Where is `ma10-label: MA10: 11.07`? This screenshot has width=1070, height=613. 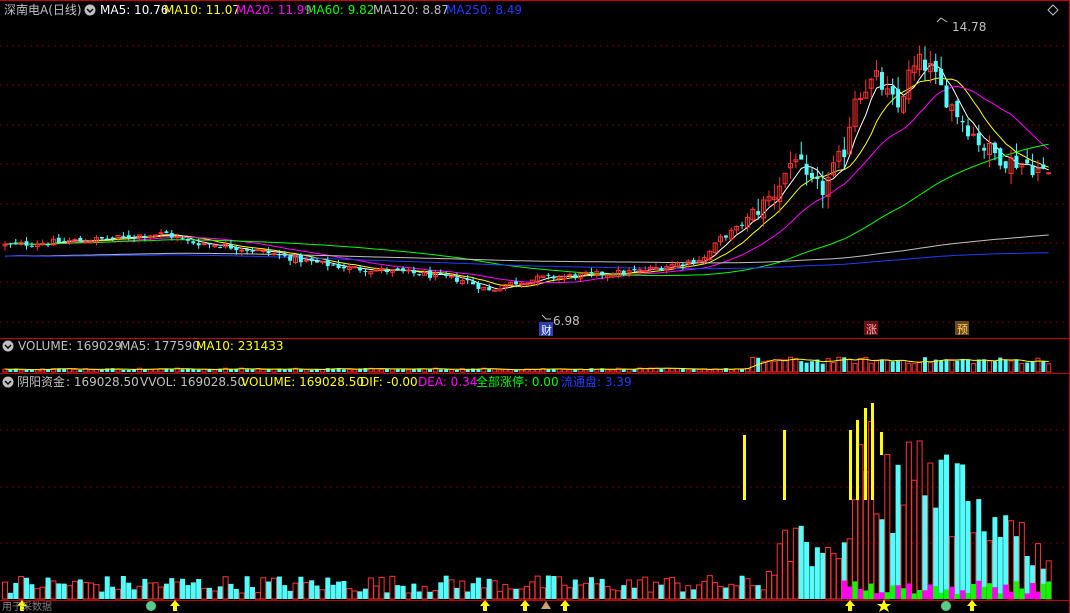 ma10-label: MA10: 11.07 is located at coordinates (202, 10).